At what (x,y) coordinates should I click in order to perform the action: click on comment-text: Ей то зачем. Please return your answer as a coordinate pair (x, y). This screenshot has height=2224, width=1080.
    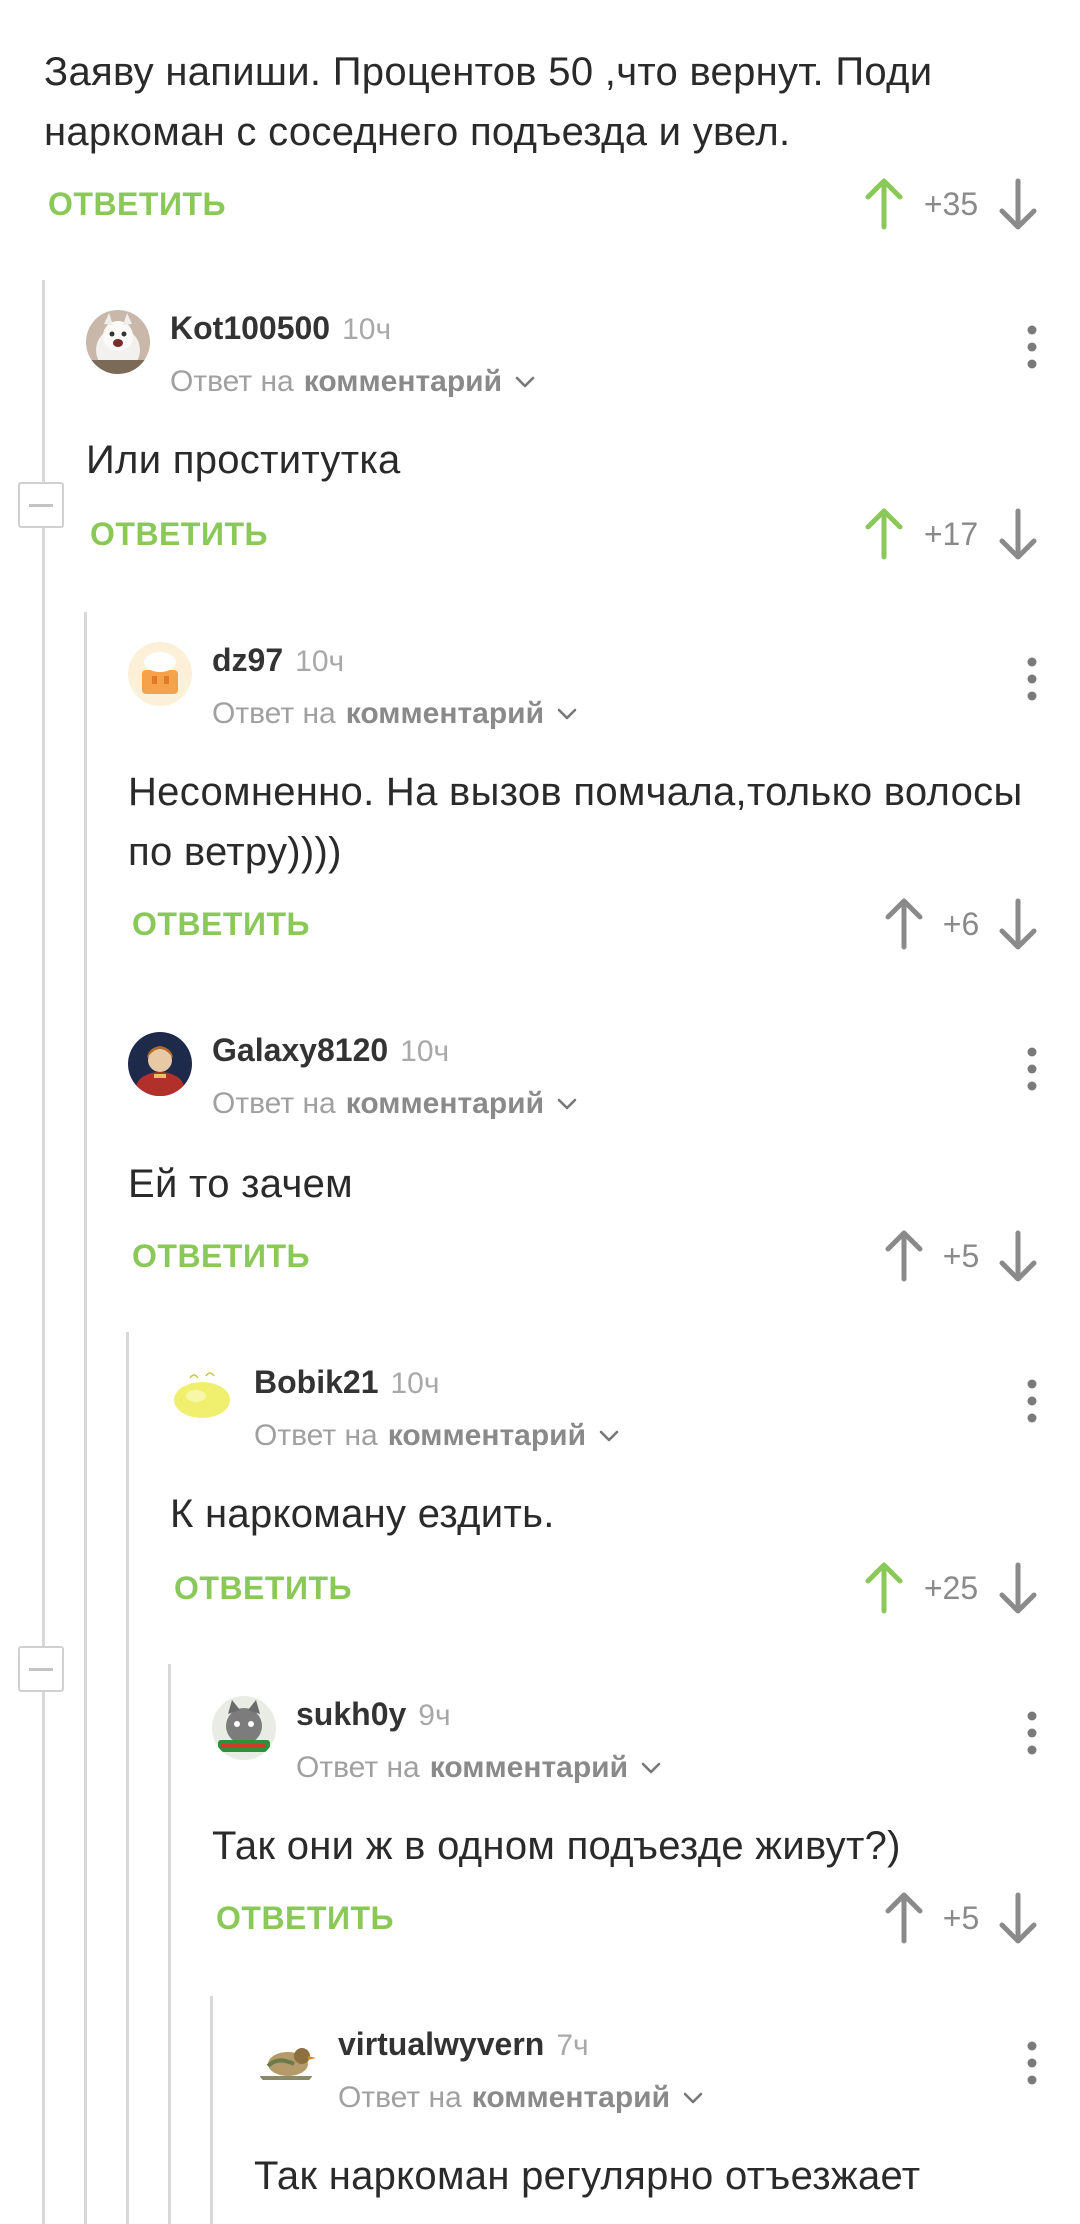
    Looking at the image, I should click on (240, 1184).